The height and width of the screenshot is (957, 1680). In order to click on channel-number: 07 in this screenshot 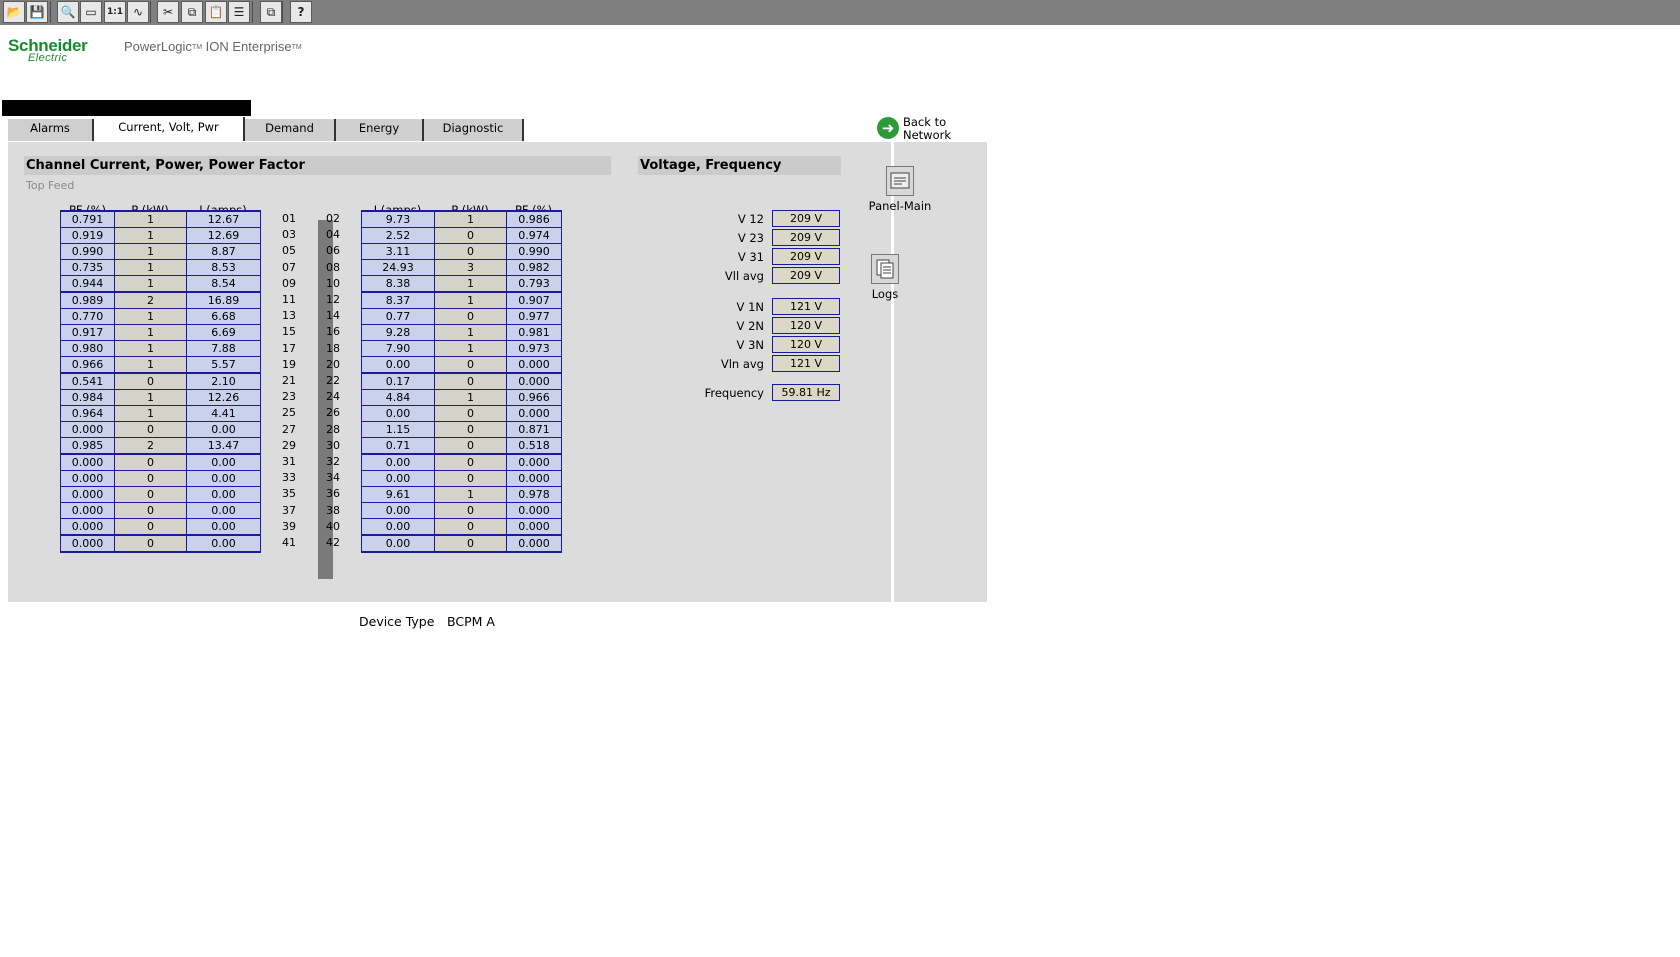, I will do `click(289, 267)`.